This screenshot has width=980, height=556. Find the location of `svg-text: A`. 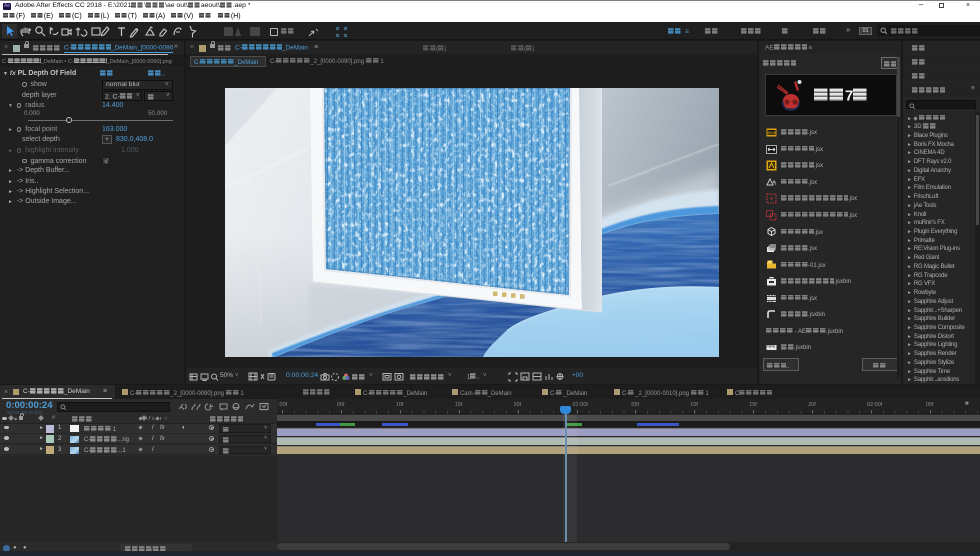

svg-text: A is located at coordinates (774, 181).